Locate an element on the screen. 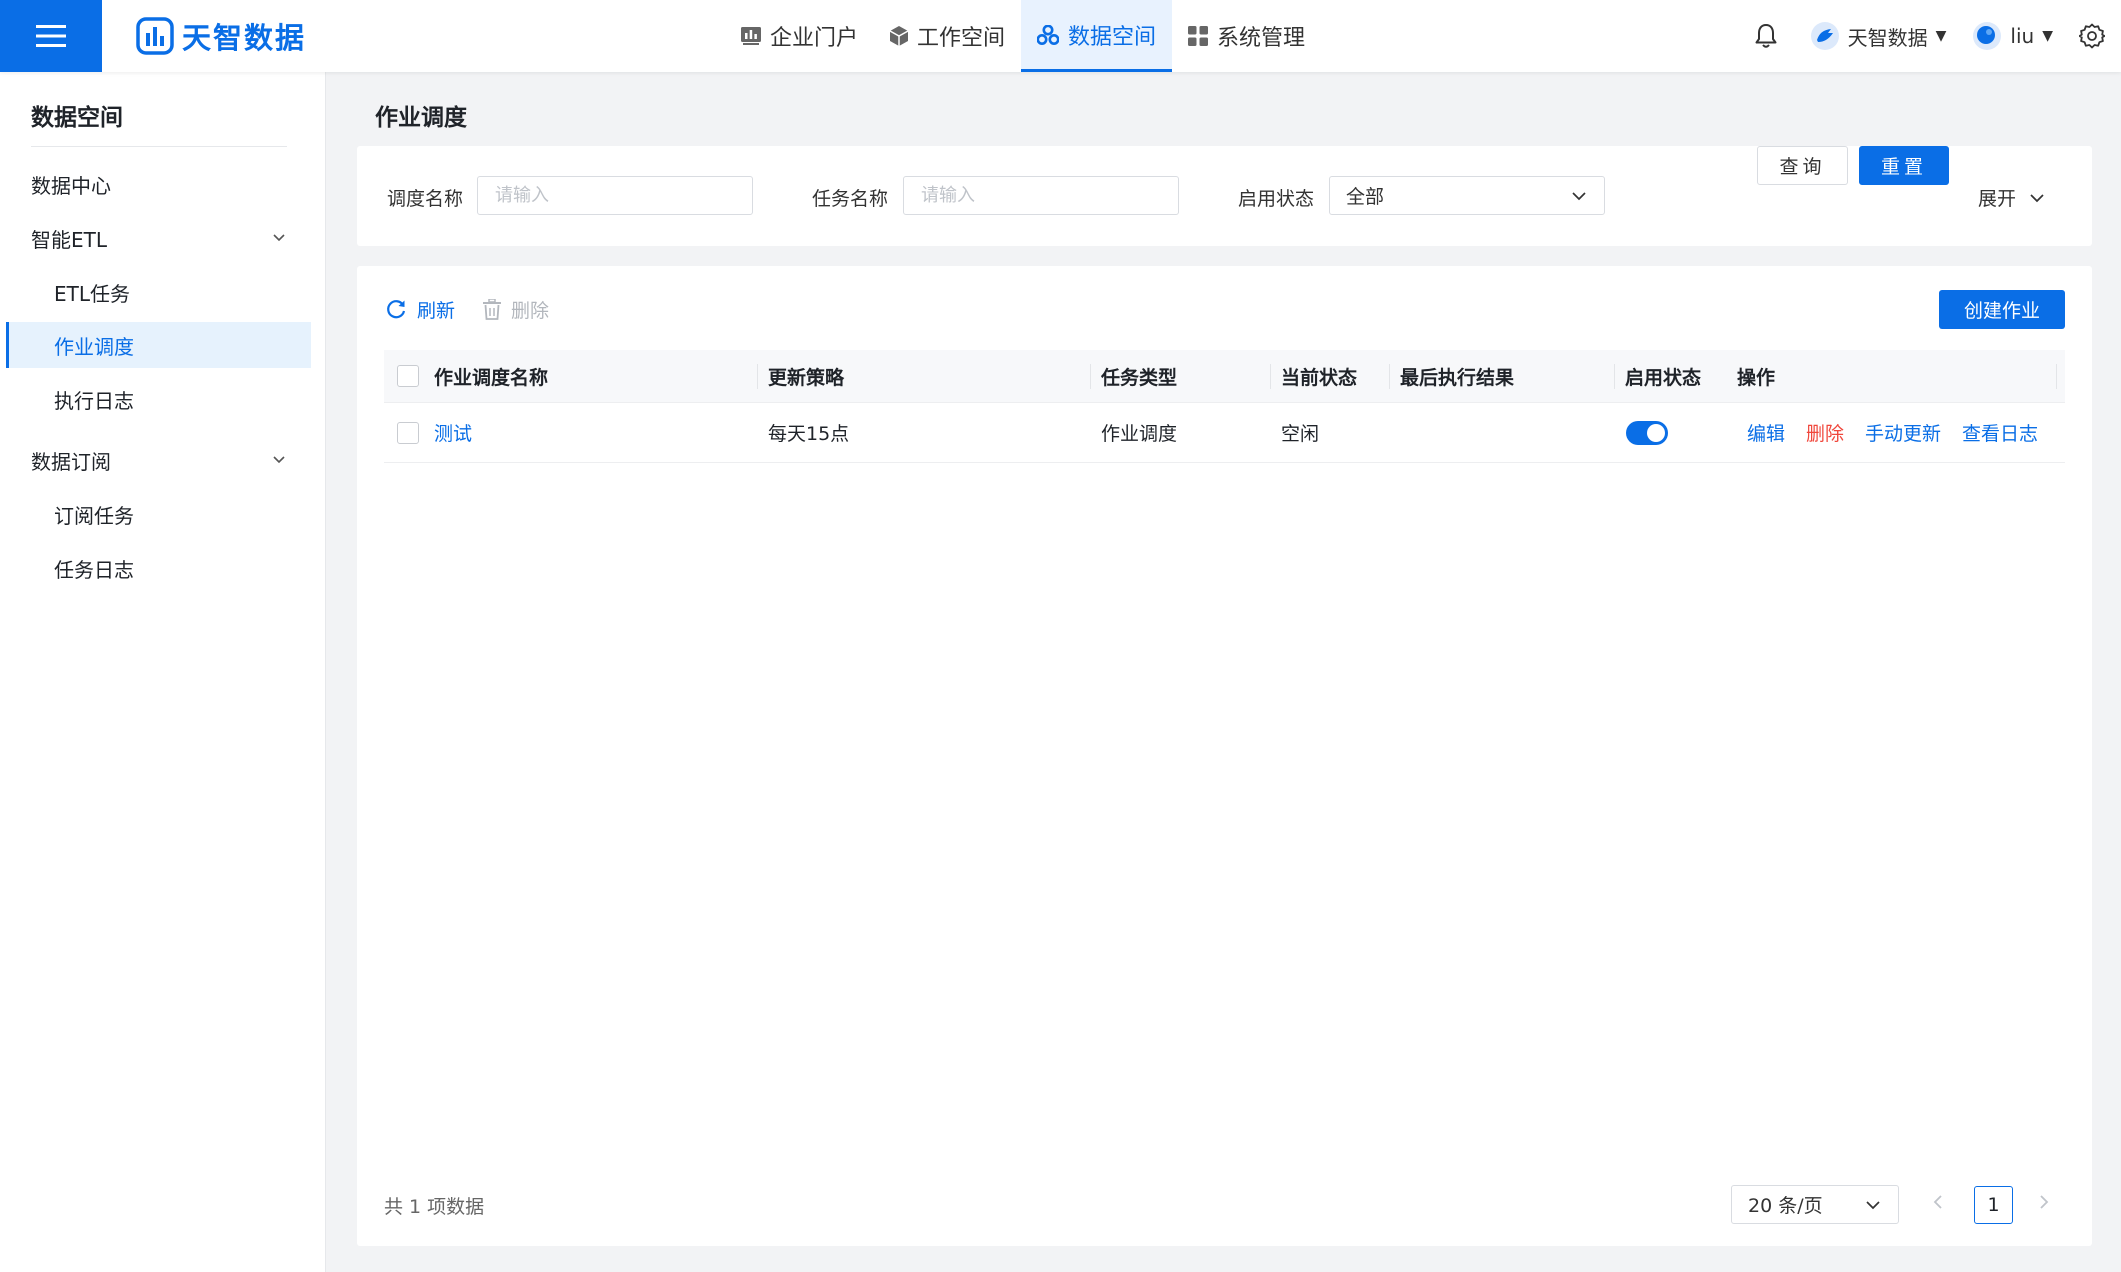 The width and height of the screenshot is (2121, 1272). bulk-delete-button: 删除 is located at coordinates (516, 309).